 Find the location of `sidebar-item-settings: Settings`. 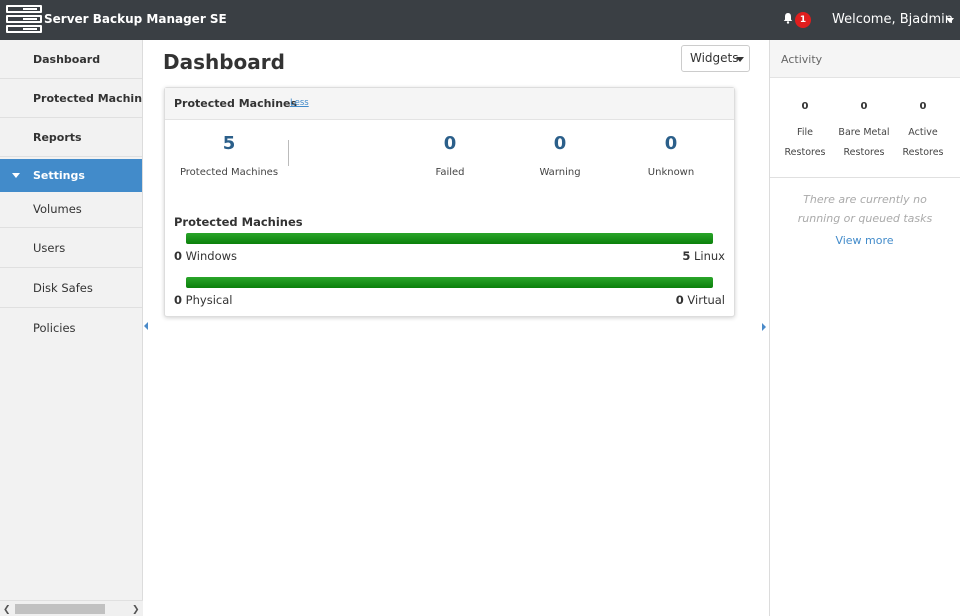

sidebar-item-settings: Settings is located at coordinates (71, 175).